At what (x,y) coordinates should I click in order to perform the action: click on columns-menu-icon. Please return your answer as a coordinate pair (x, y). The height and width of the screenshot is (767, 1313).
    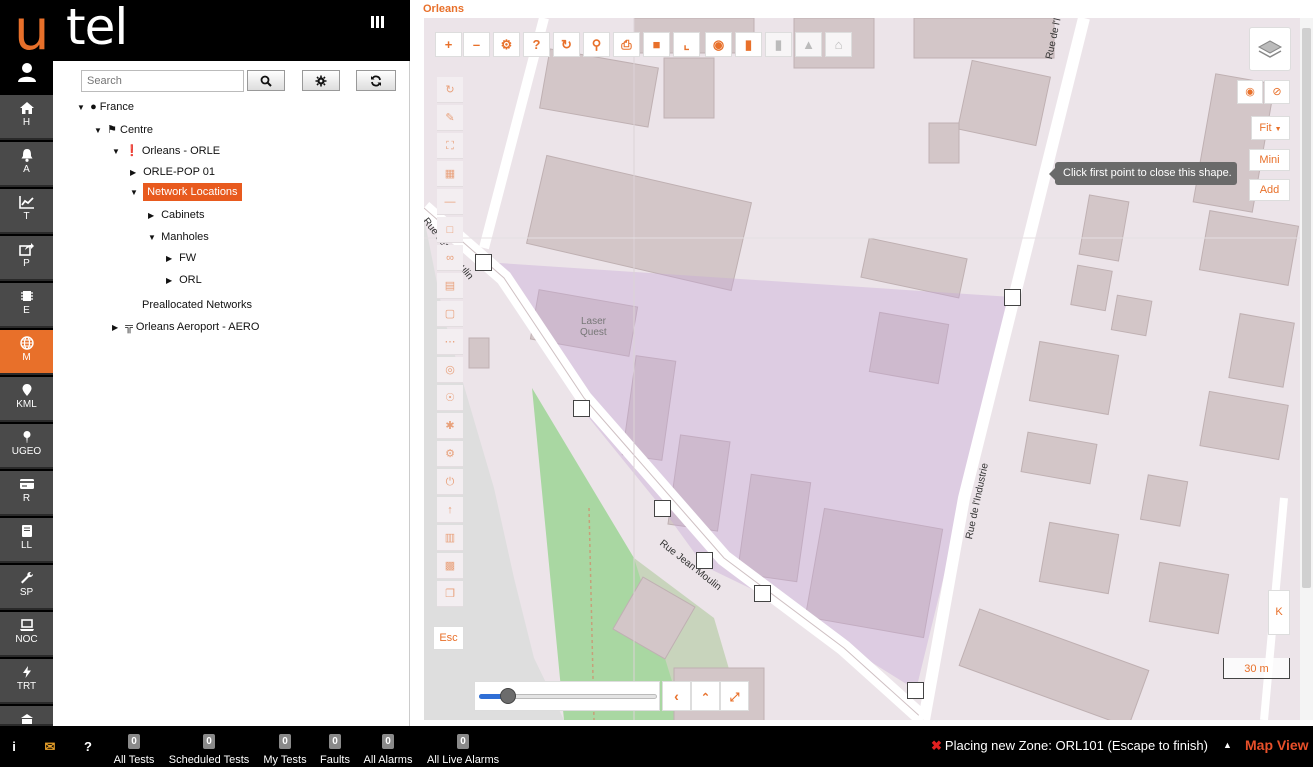
    Looking at the image, I should click on (378, 22).